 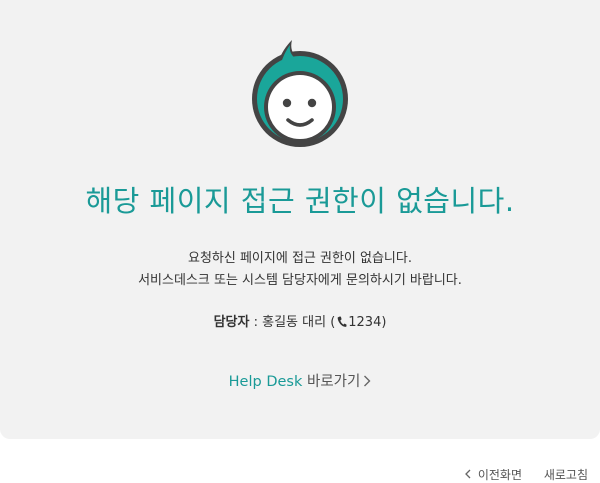 I want to click on page-title: 해당 페이지 접근 권한이 없습니다., so click(x=300, y=201).